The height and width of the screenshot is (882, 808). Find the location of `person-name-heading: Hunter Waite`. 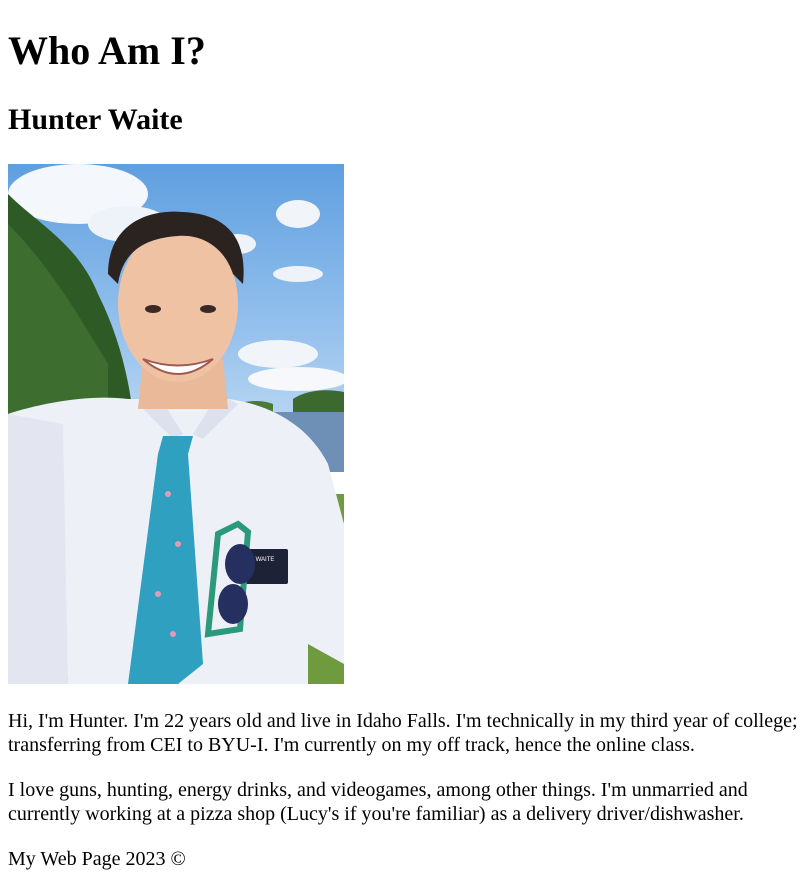

person-name-heading: Hunter Waite is located at coordinates (95, 119).